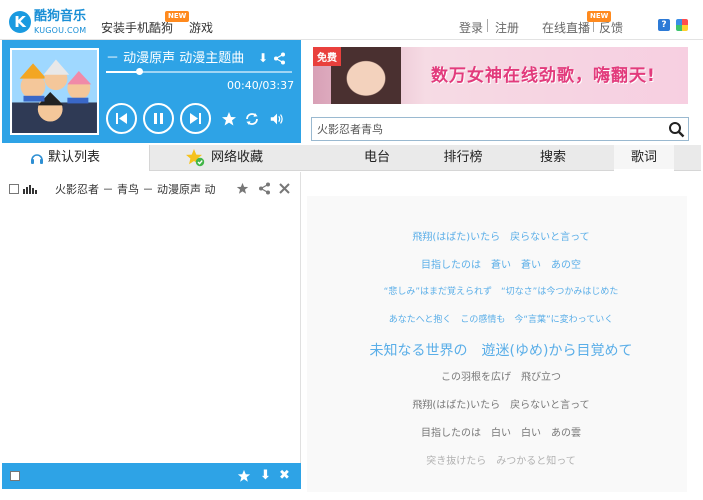  Describe the element at coordinates (501, 433) in the screenshot. I see `lyric-line: 目指したのは 白い 白い あの雲` at that location.